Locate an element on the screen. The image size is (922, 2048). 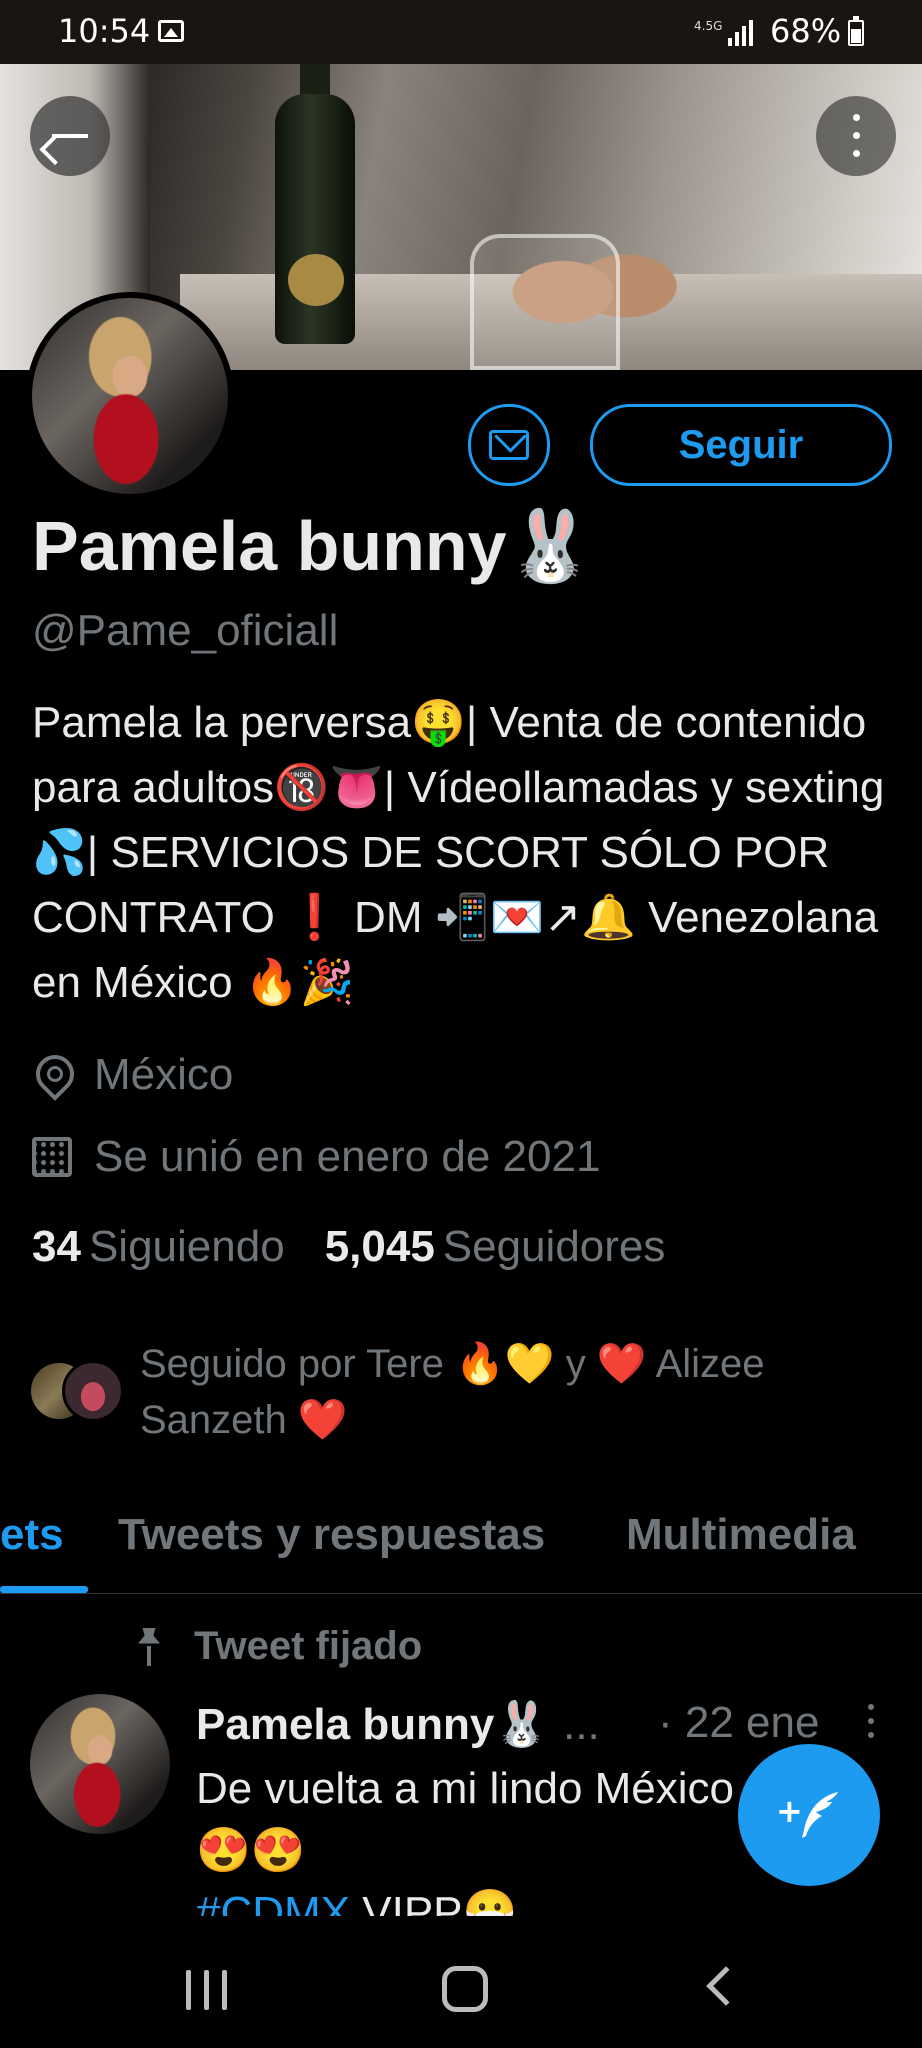
pinned-tweet-label: Tweet fijado is located at coordinates (278, 1646).